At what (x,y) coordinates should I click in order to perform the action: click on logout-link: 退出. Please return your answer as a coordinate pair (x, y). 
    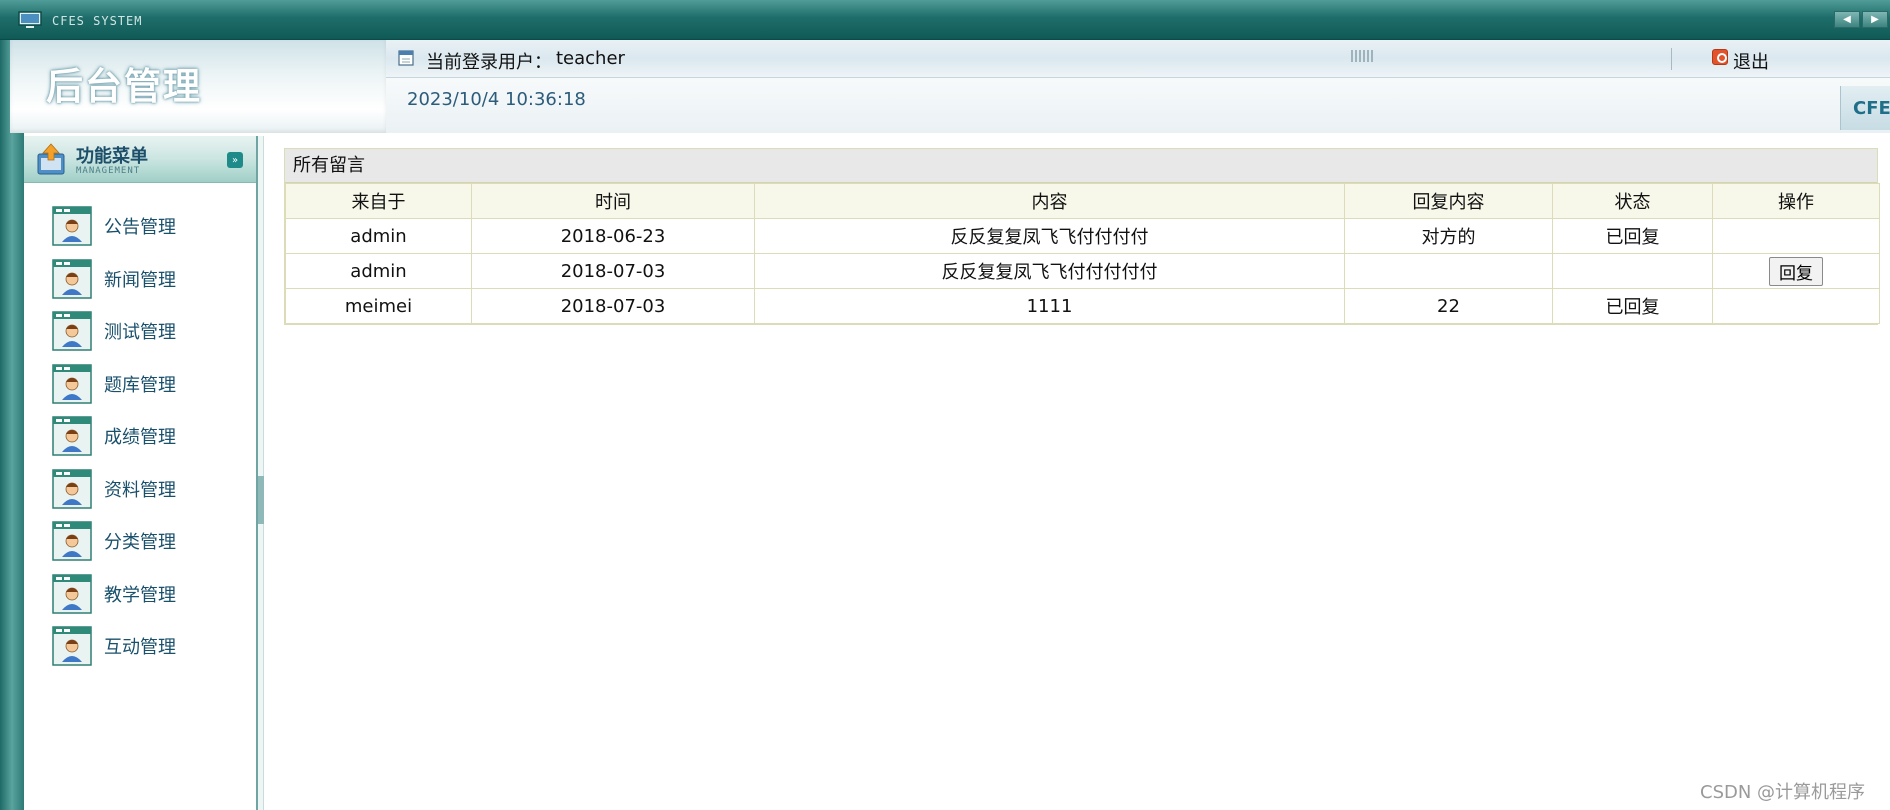
    Looking at the image, I should click on (1751, 61).